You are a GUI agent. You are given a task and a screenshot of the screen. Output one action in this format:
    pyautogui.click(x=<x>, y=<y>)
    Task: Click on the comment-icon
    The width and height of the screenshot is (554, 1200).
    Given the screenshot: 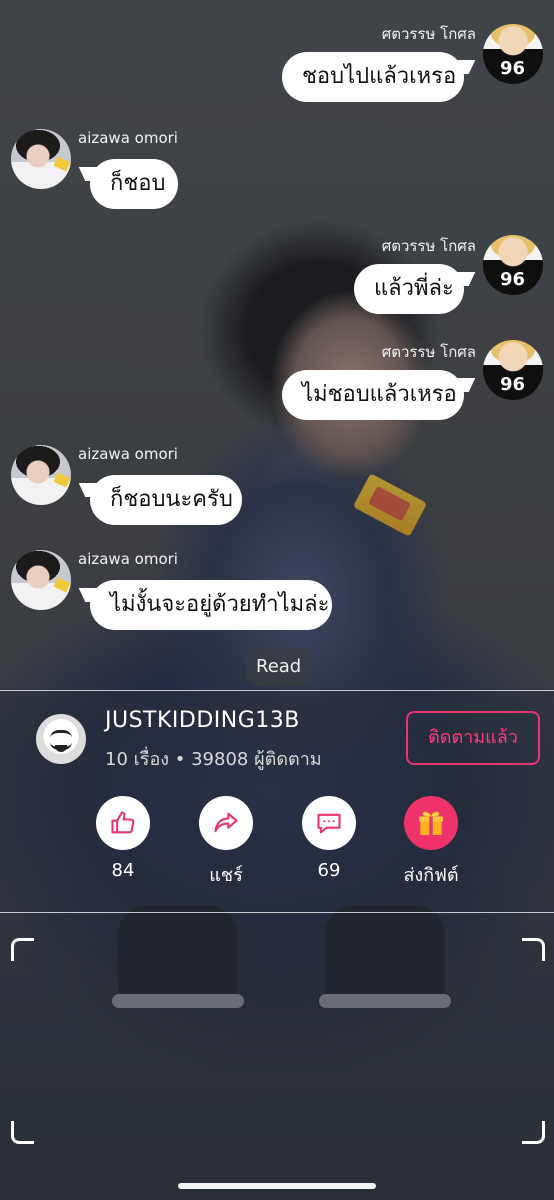 What is the action you would take?
    pyautogui.click(x=329, y=823)
    